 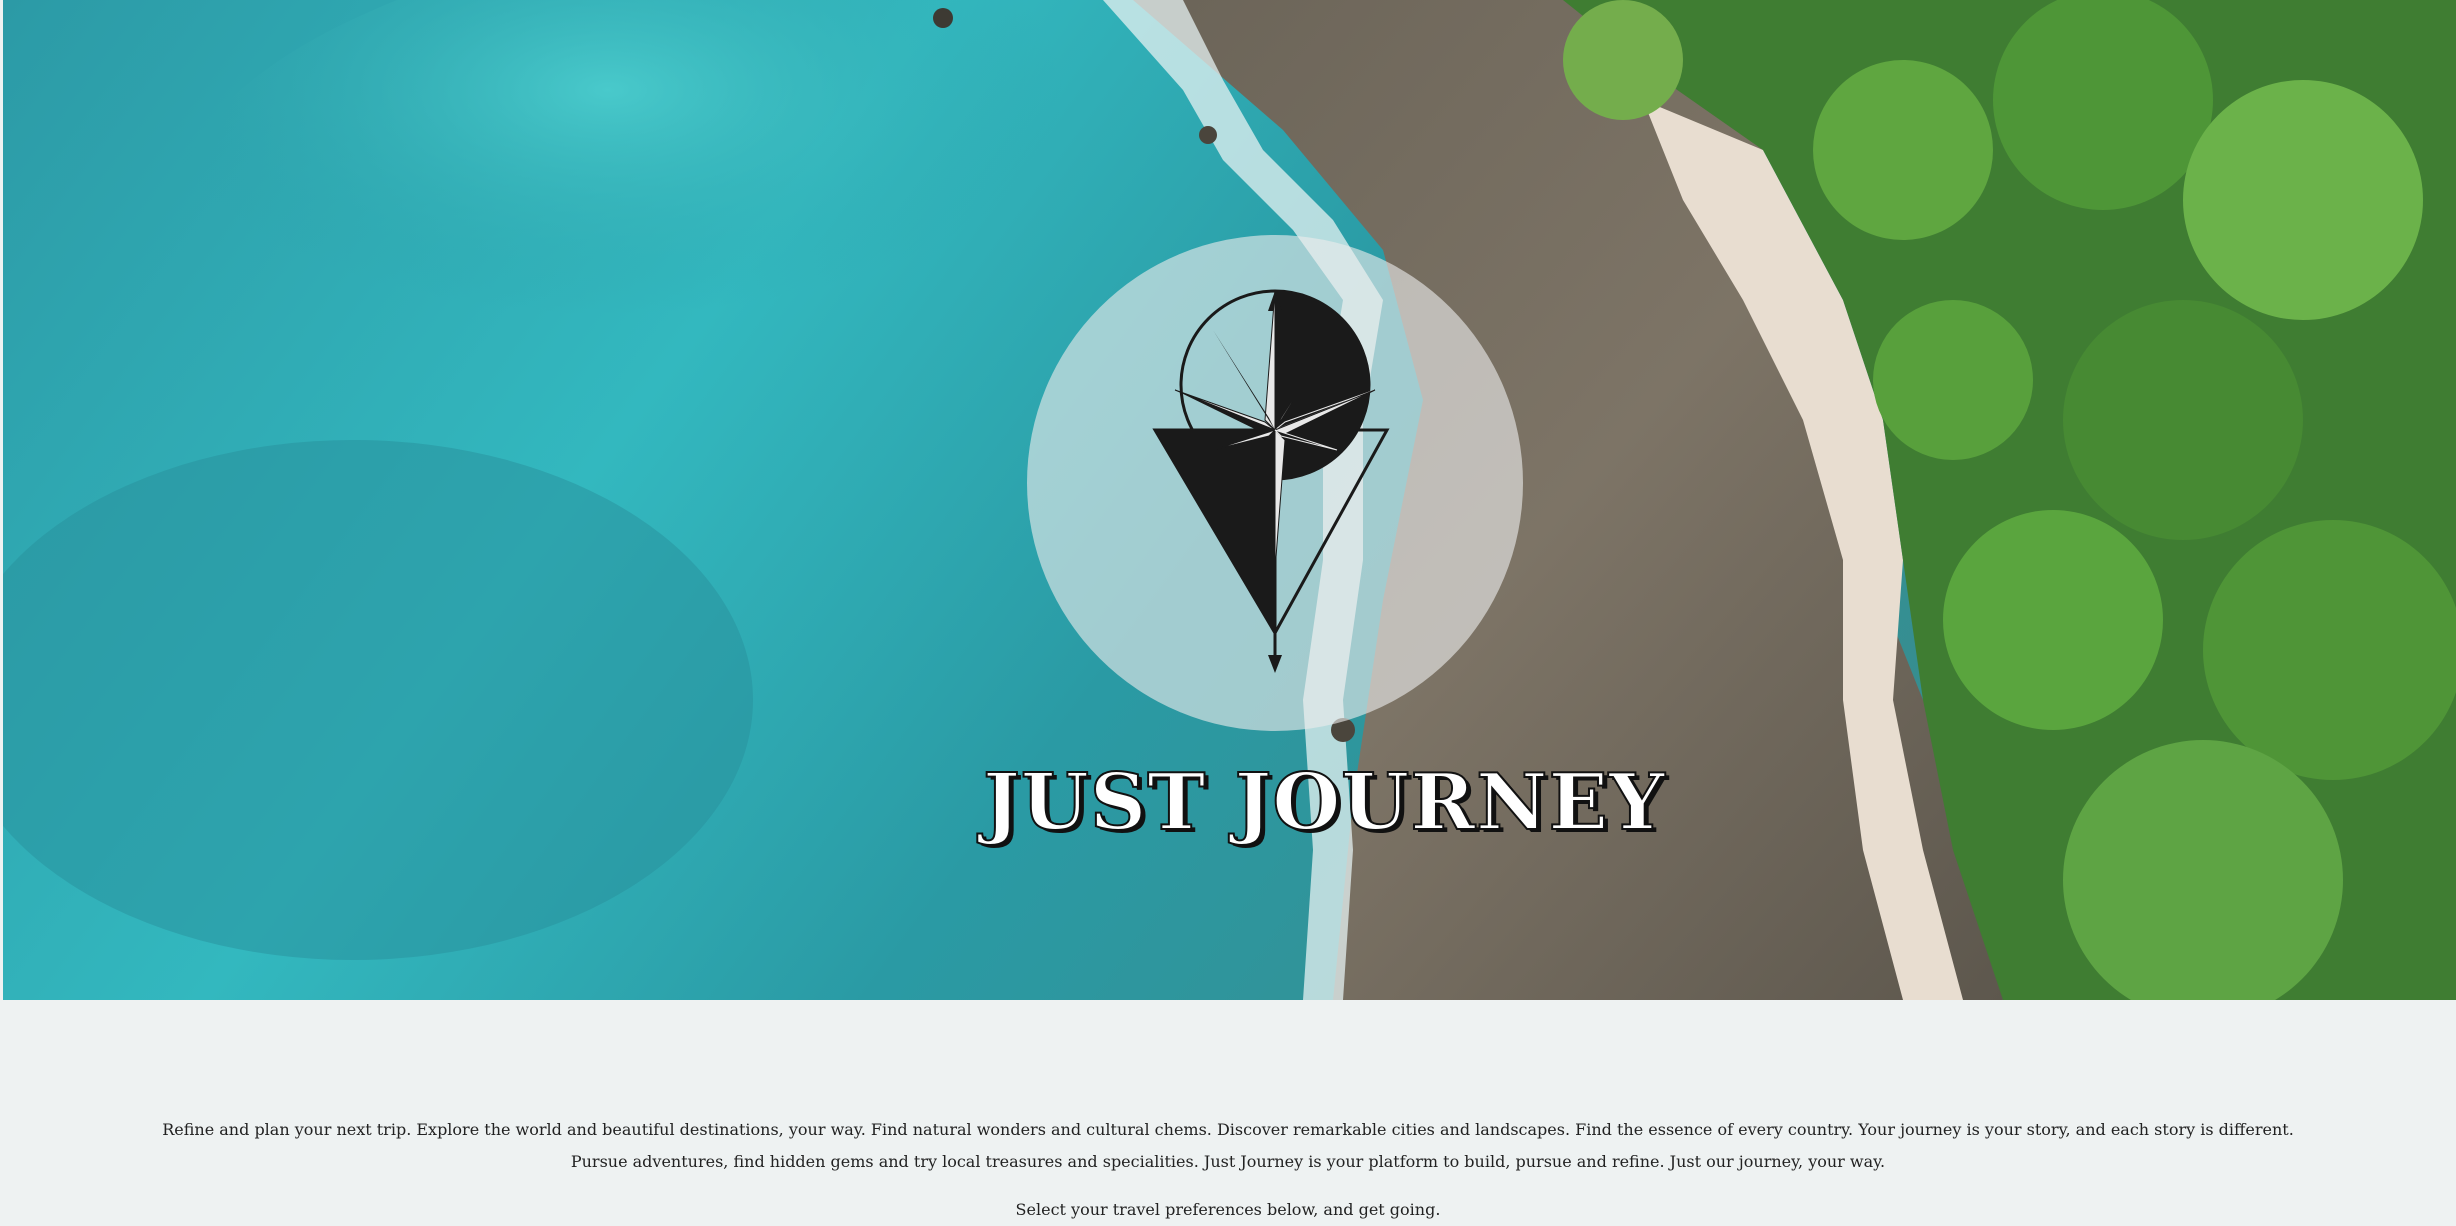 I want to click on compass-pin-icon, so click(x=1271, y=481).